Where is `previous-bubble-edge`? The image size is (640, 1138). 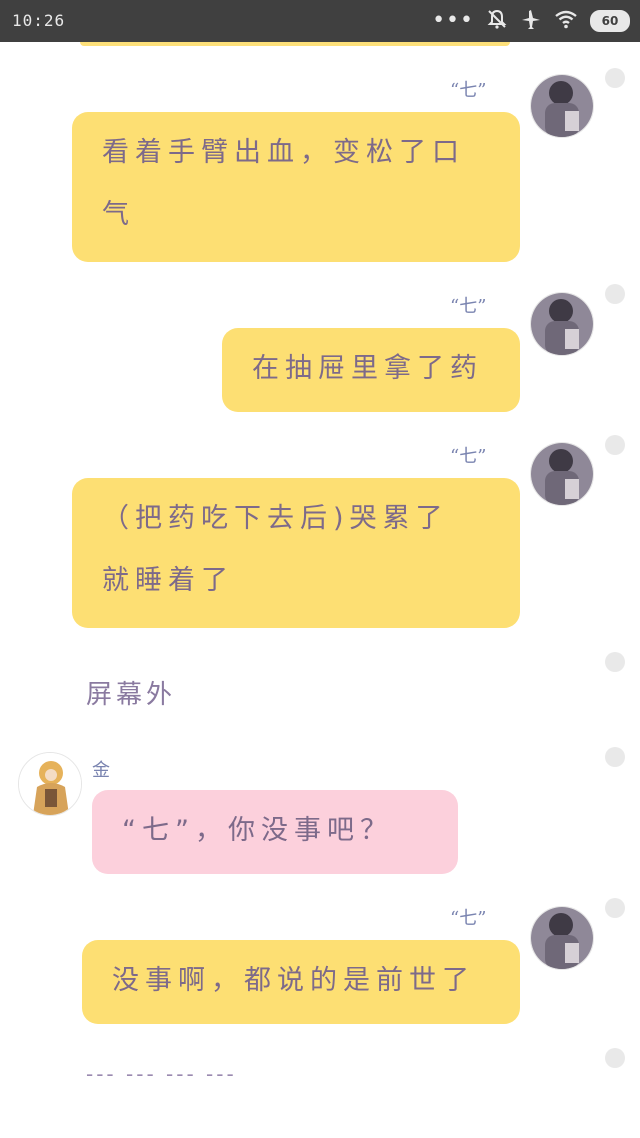
previous-bubble-edge is located at coordinates (295, 44).